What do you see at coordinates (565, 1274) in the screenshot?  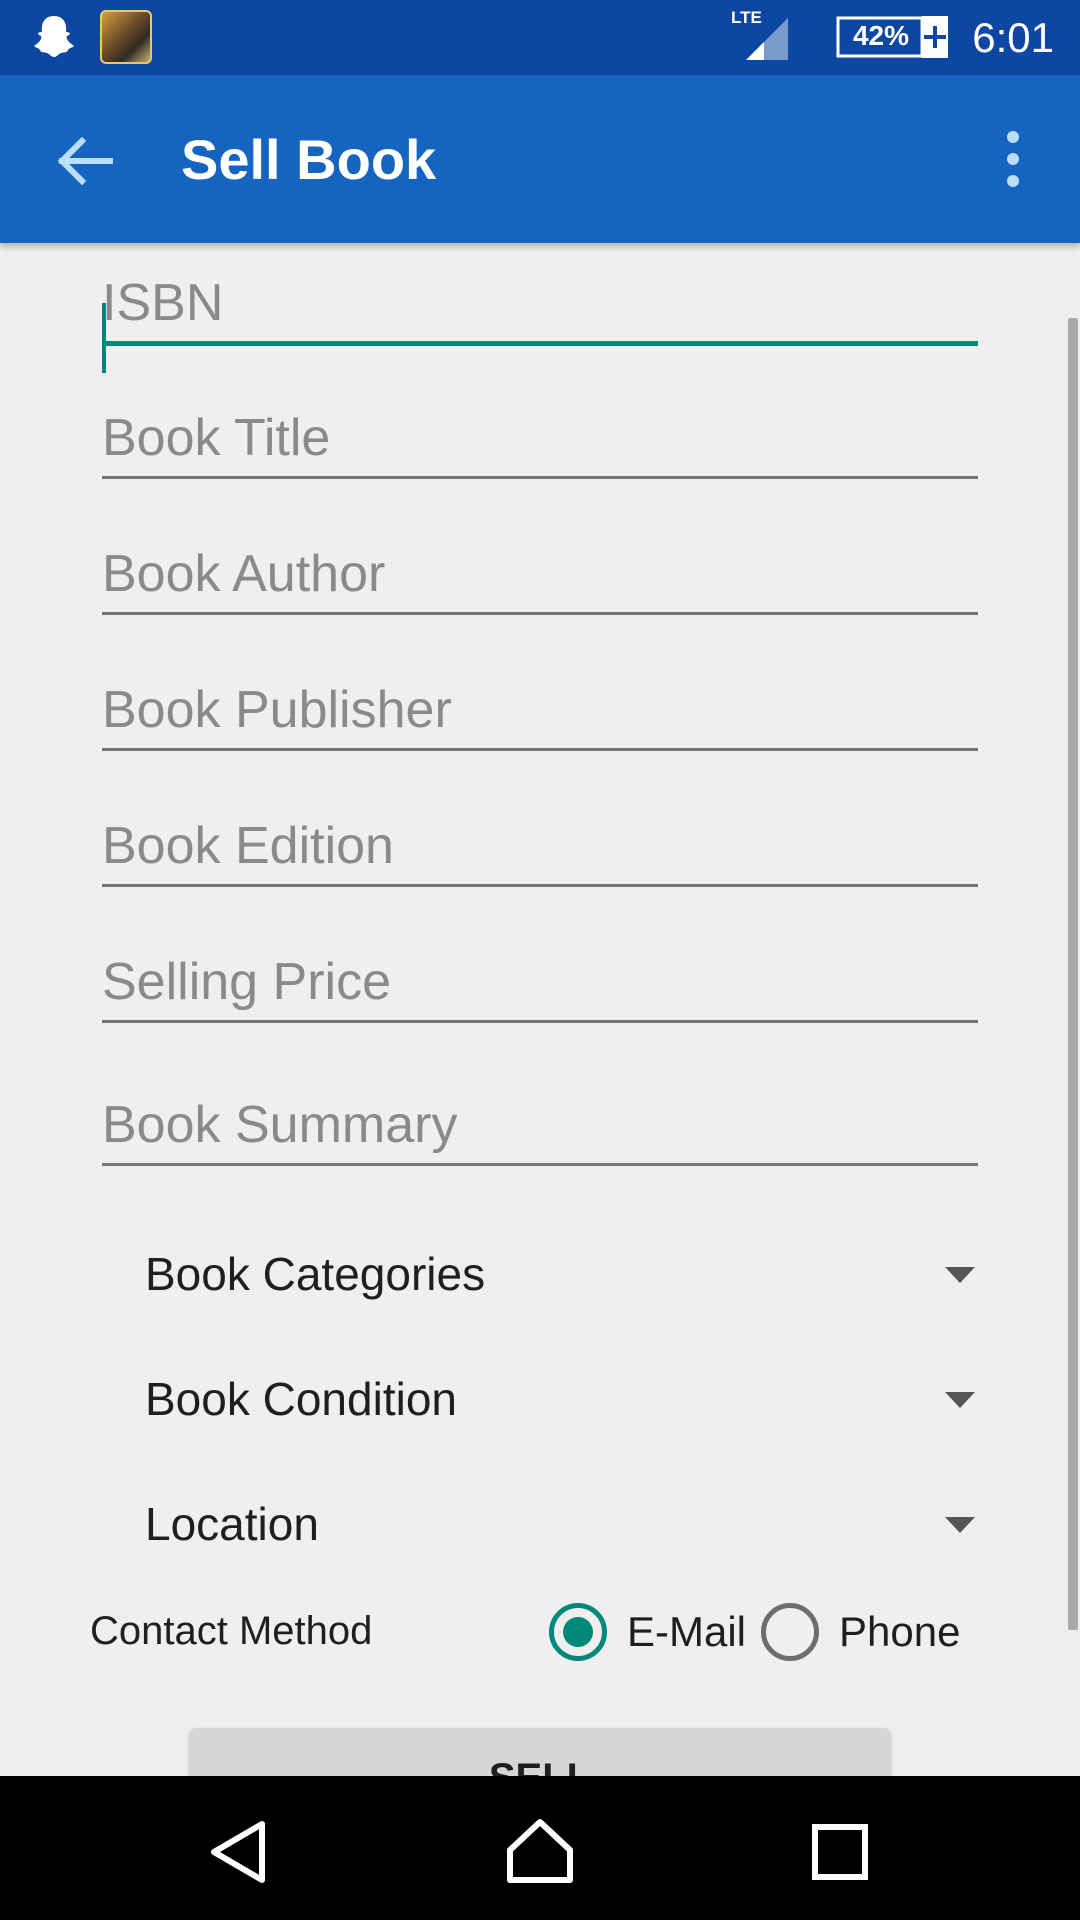 I see `book-categories-spinner: Book Categories` at bounding box center [565, 1274].